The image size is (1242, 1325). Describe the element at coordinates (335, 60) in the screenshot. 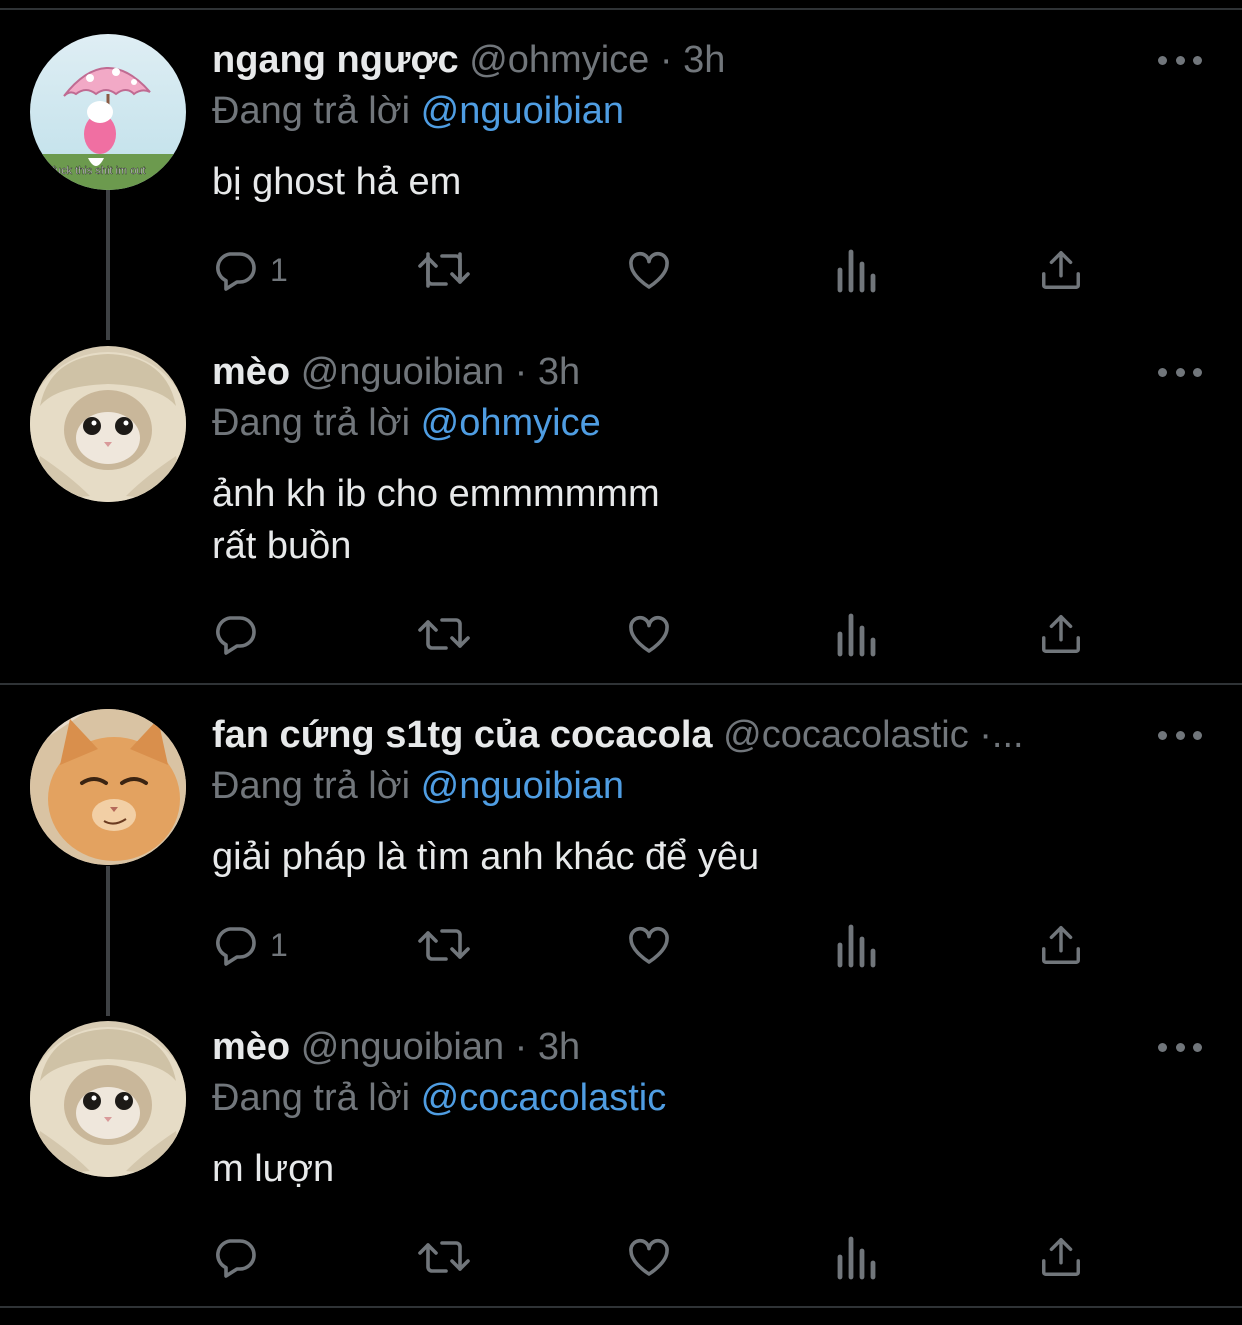

I see `display-name: ngang ngược` at that location.